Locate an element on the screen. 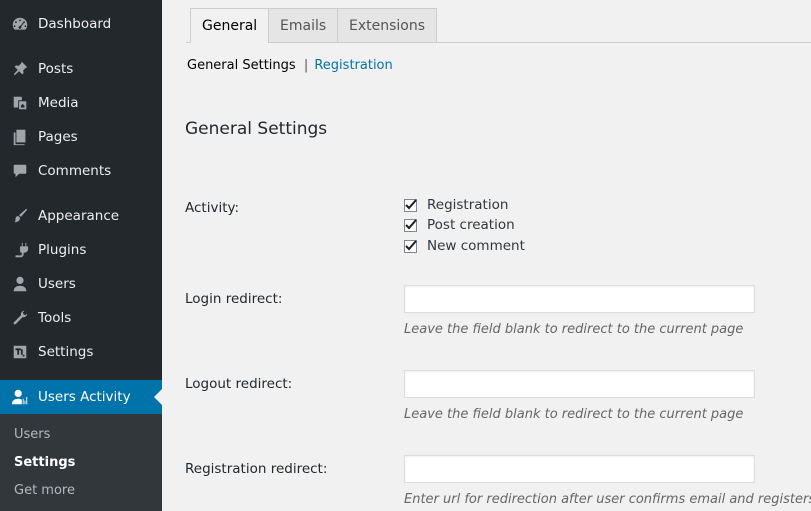 This screenshot has width=811, height=511. login-redirect-input is located at coordinates (579, 299).